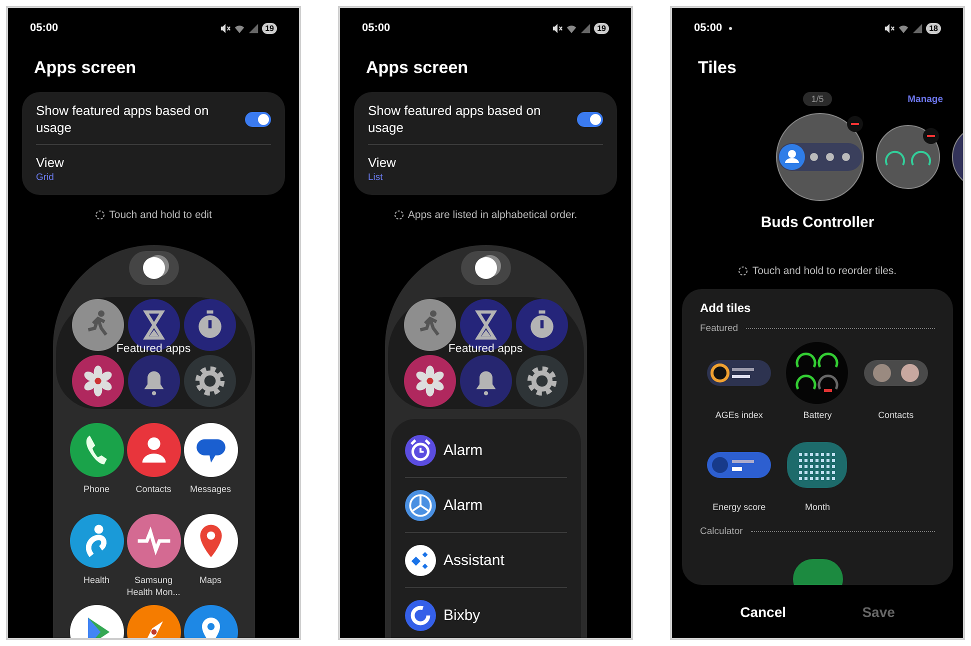 This screenshot has width=971, height=646. Describe the element at coordinates (462, 615) in the screenshot. I see `app-name: Bixby` at that location.